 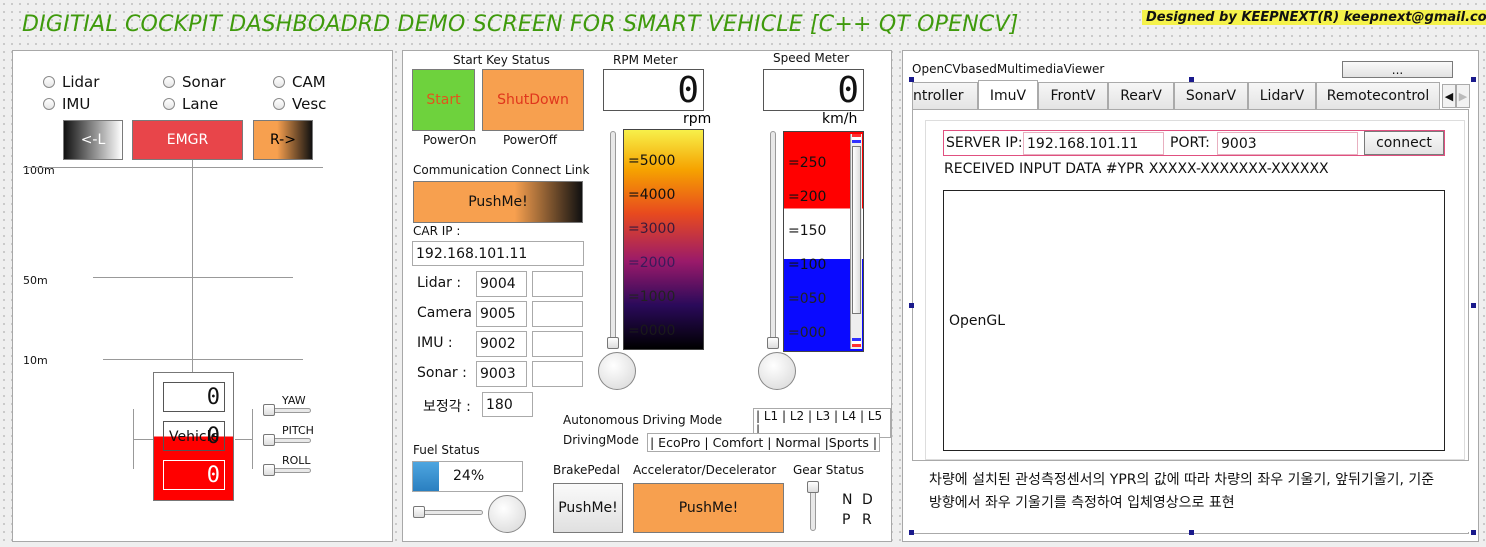 What do you see at coordinates (190, 104) in the screenshot?
I see `radio-lane: Lane` at bounding box center [190, 104].